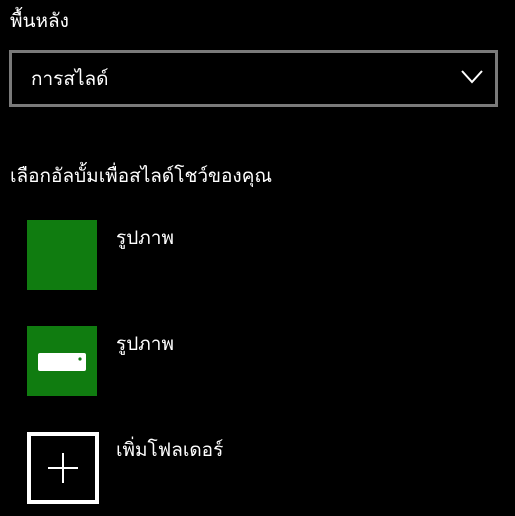 This screenshot has height=516, width=515. I want to click on background-type-dropdown: การสไลด์, so click(253, 78).